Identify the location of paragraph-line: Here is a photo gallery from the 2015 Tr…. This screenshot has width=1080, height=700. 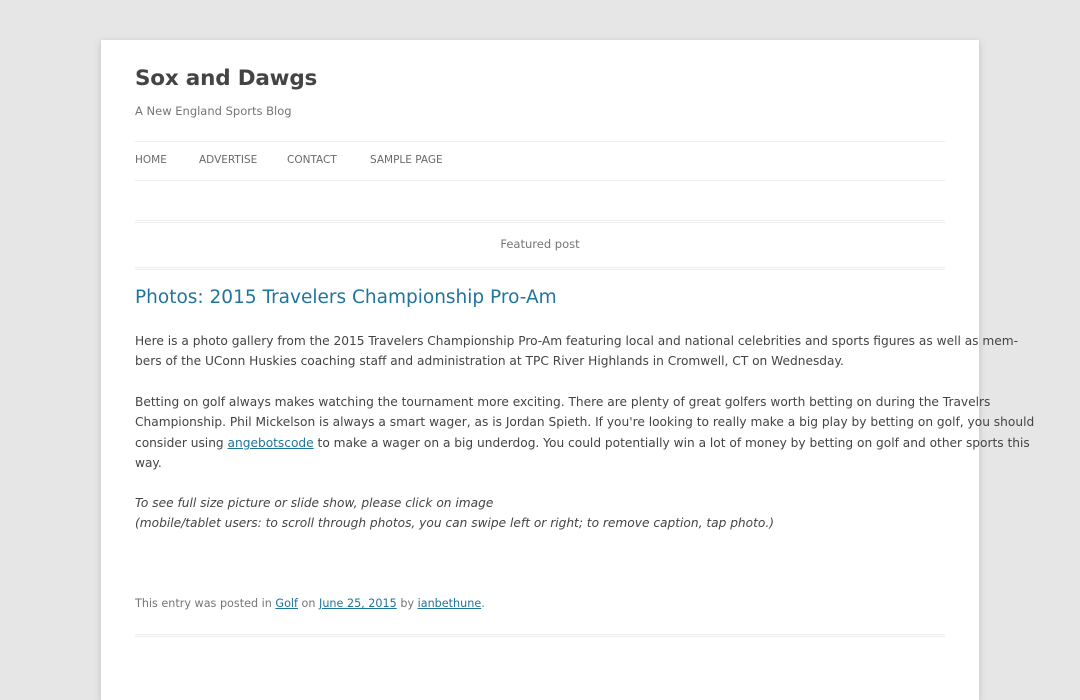
(577, 341).